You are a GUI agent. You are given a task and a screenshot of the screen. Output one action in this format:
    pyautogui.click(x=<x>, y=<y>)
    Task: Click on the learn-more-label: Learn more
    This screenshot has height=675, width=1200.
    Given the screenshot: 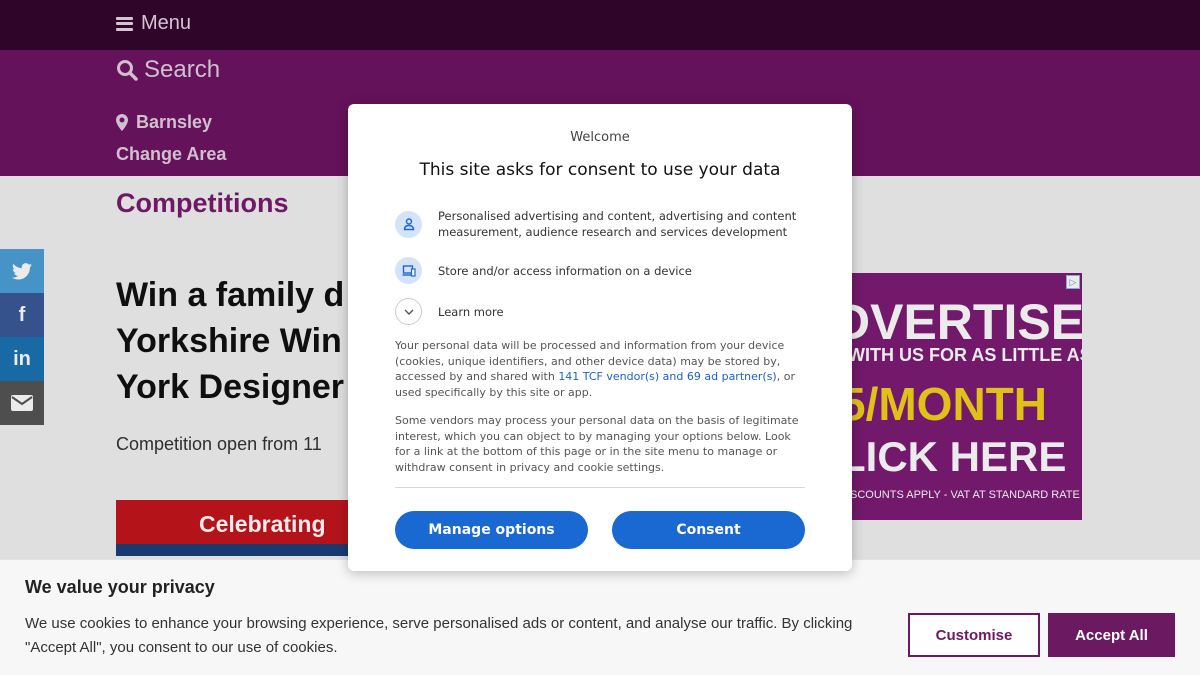 What is the action you would take?
    pyautogui.click(x=471, y=311)
    